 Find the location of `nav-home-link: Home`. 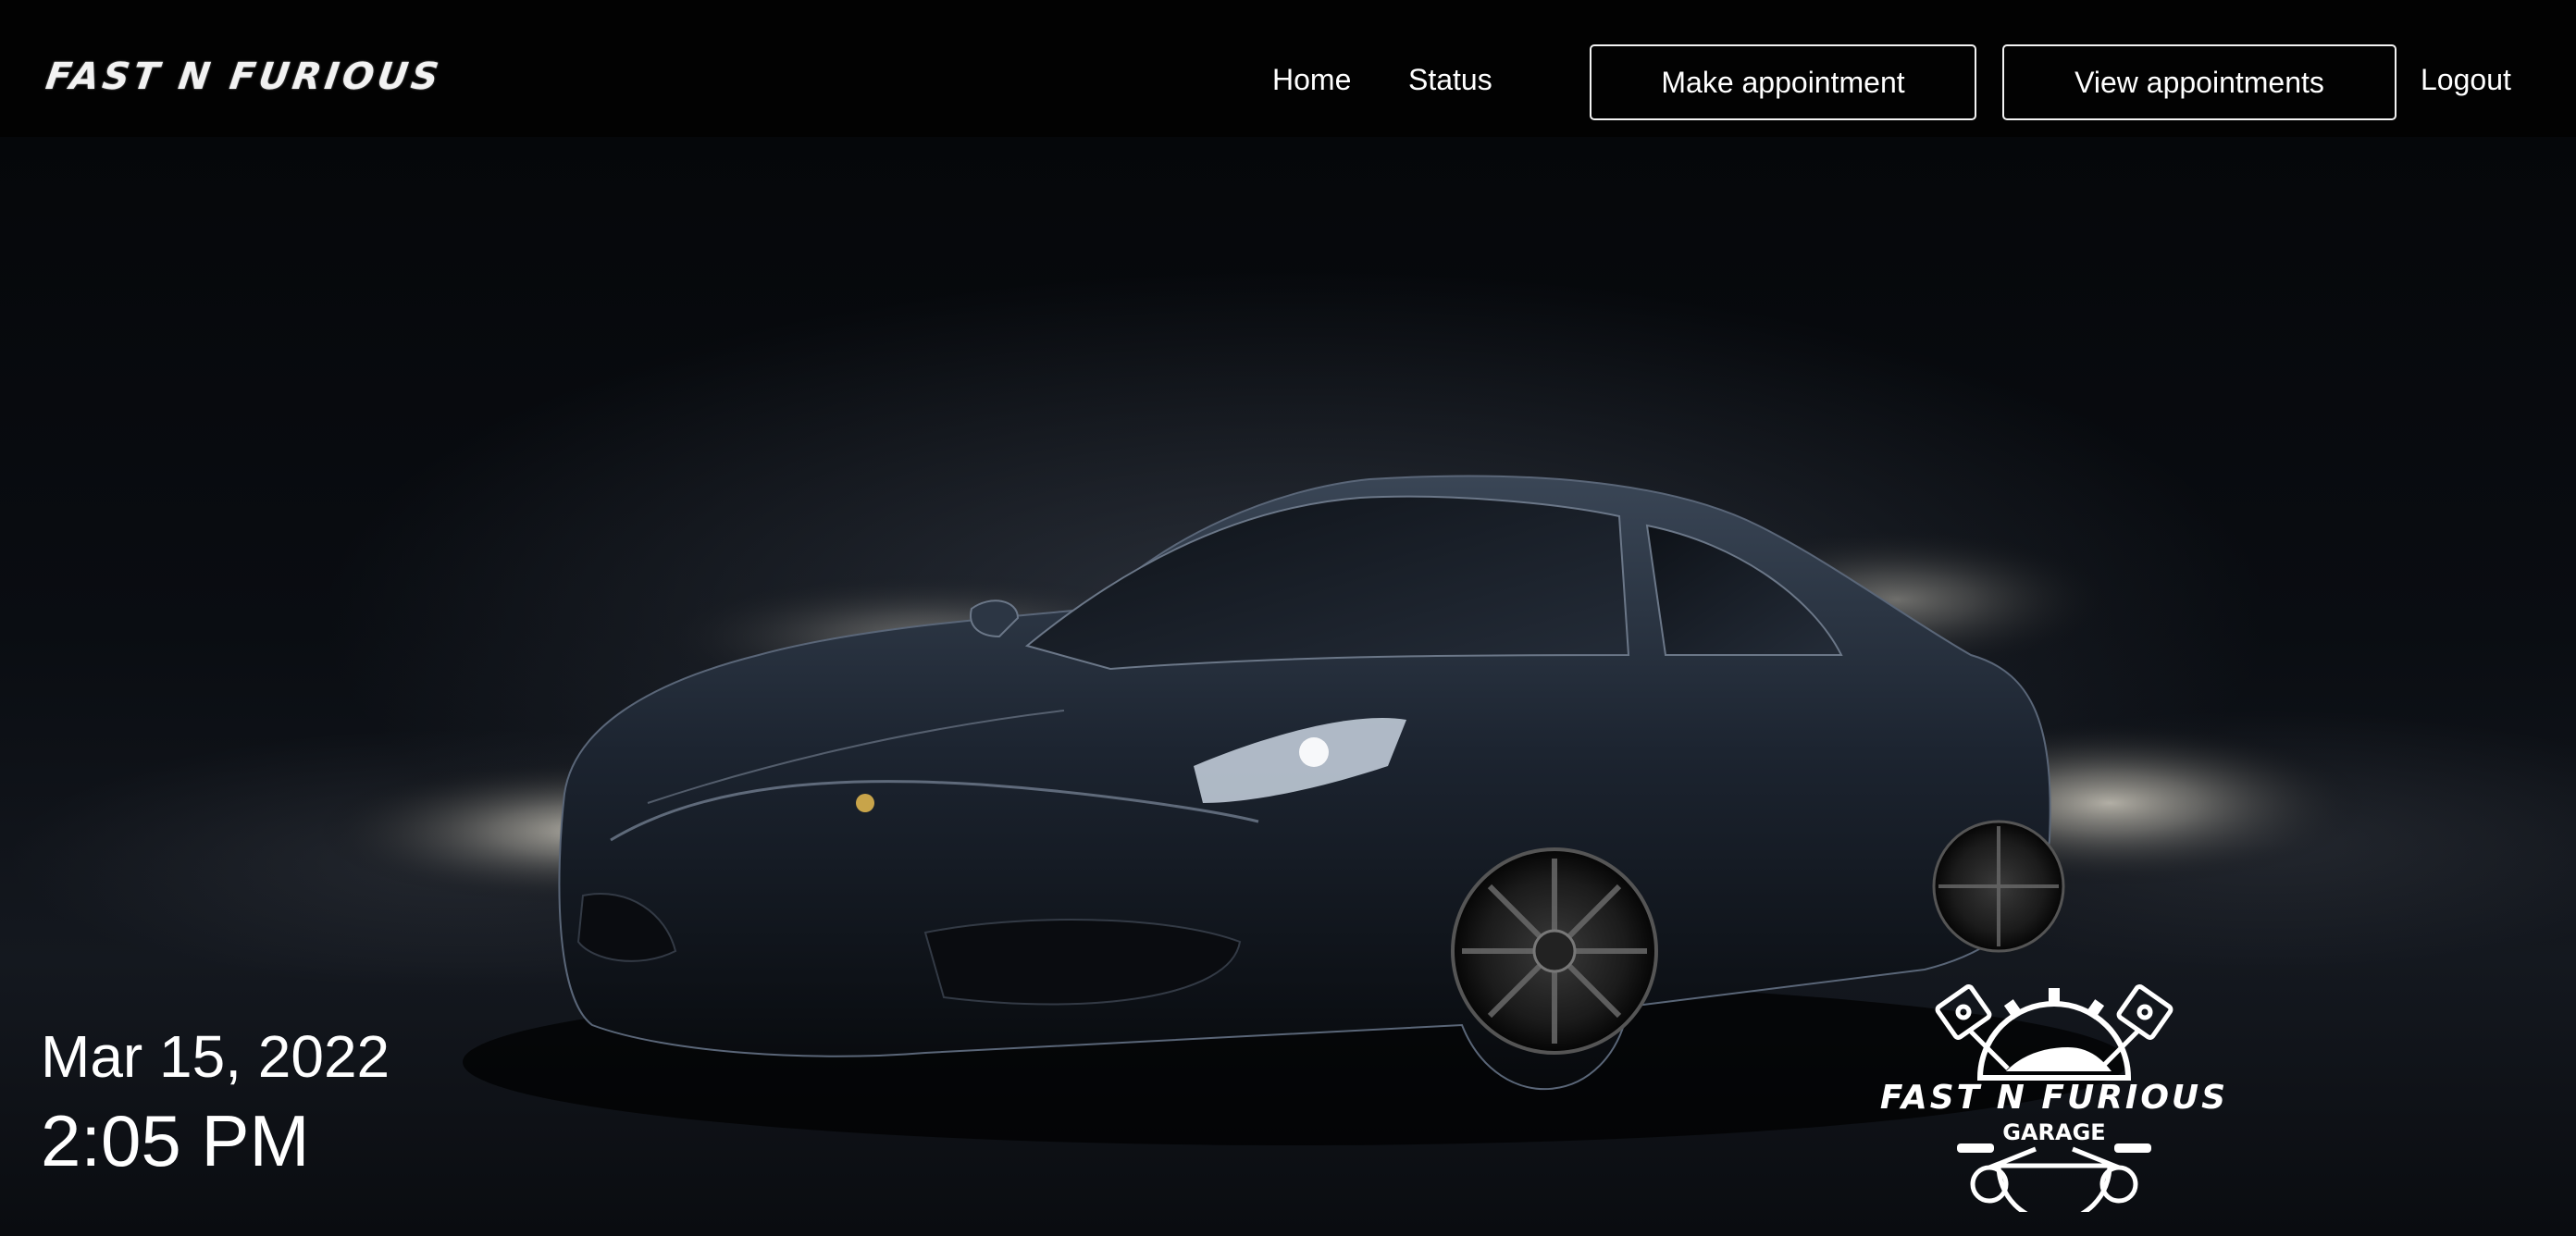

nav-home-link: Home is located at coordinates (1312, 80).